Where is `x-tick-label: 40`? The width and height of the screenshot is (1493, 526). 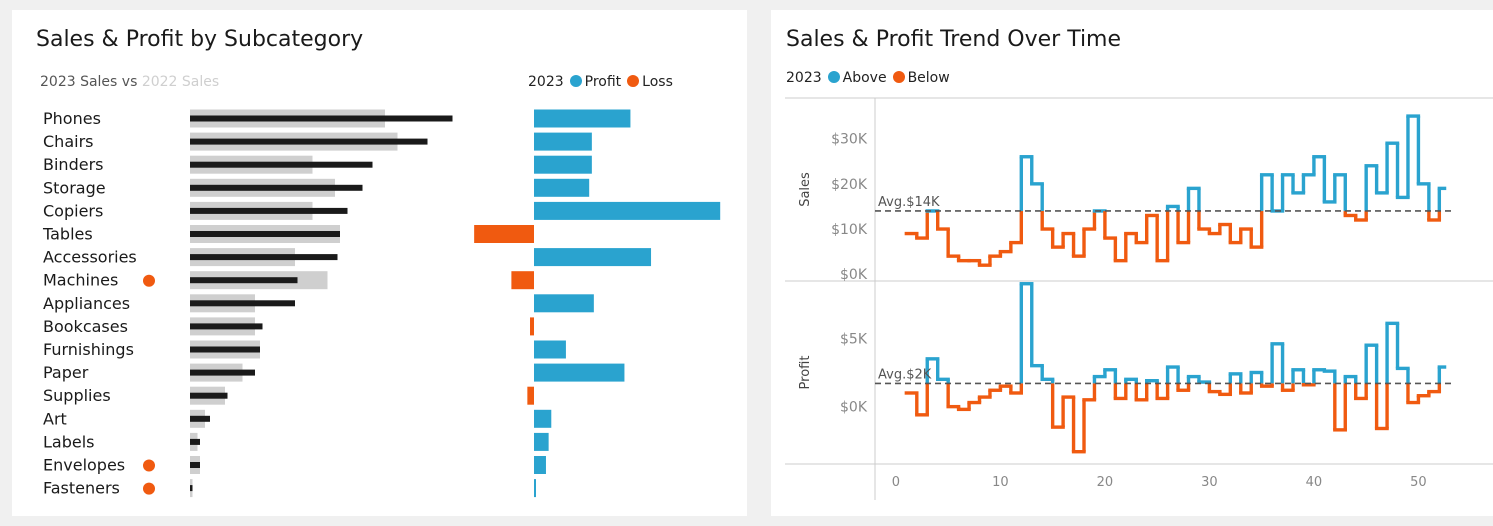 x-tick-label: 40 is located at coordinates (1314, 482).